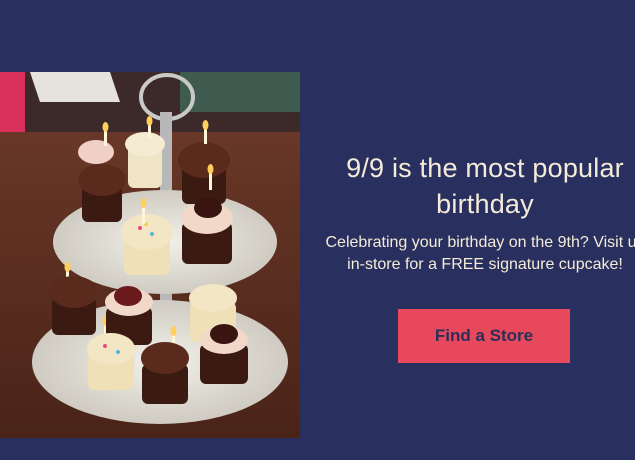  I want to click on promo-headline: 9/9 is the most popular birthday, so click(485, 186).